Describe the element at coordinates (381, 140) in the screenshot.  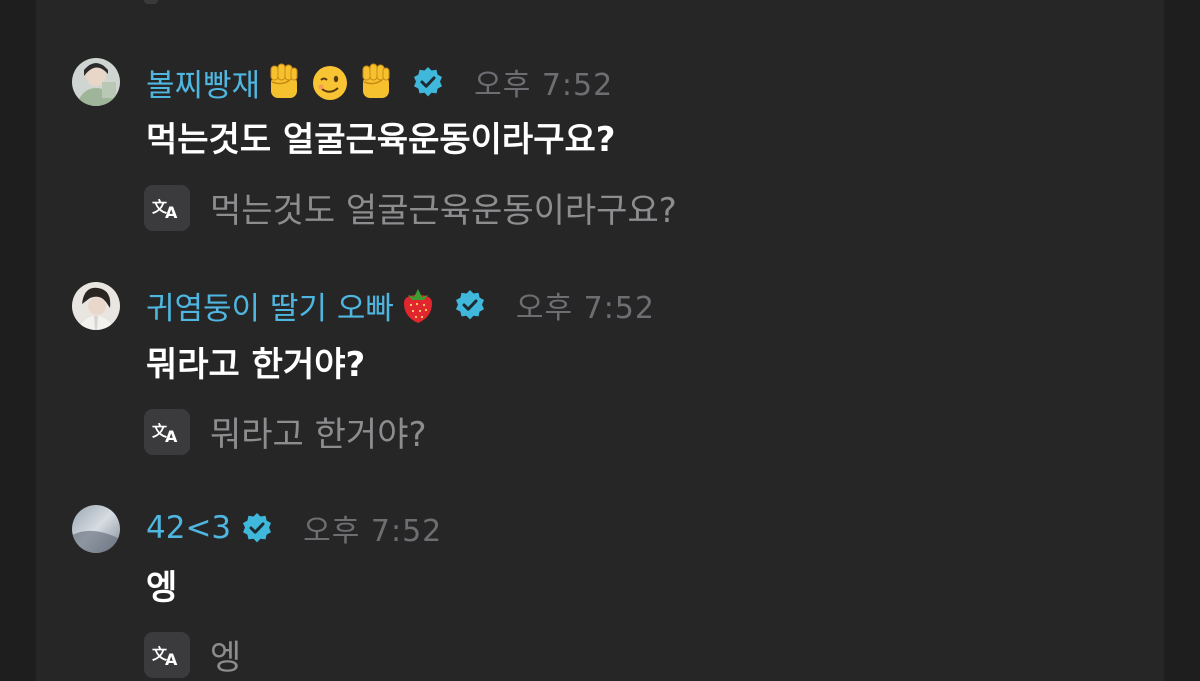
I see `message-text: 먹는것도 얼굴근육운동이라구요?` at that location.